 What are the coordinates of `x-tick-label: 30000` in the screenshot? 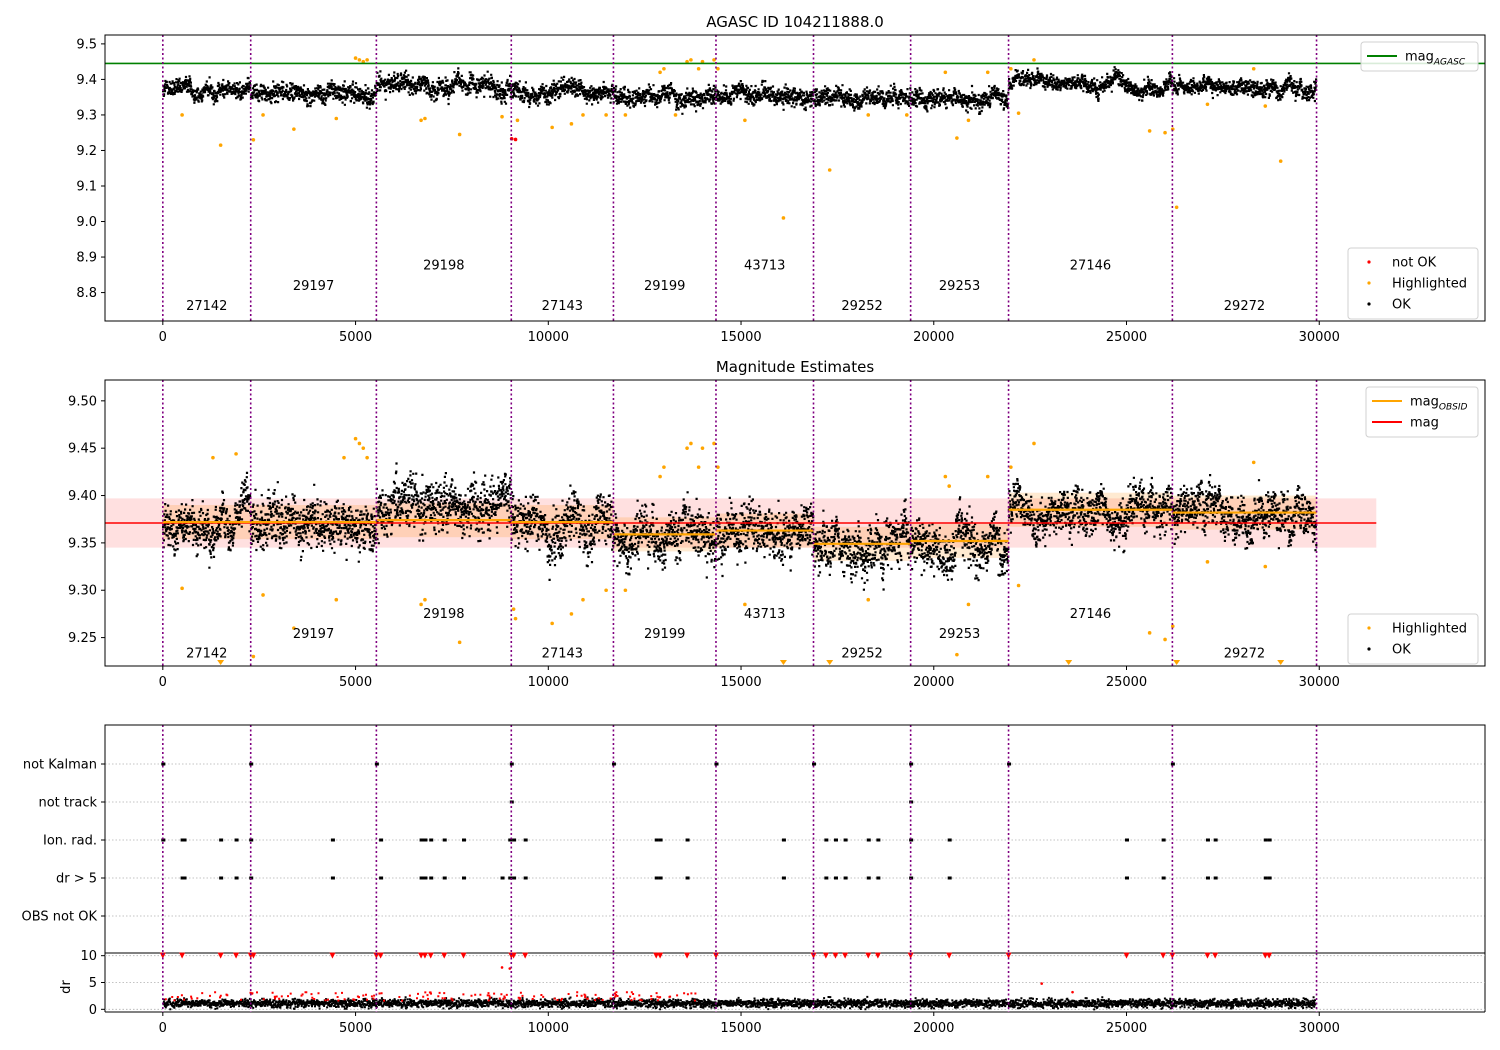 It's located at (1319, 337).